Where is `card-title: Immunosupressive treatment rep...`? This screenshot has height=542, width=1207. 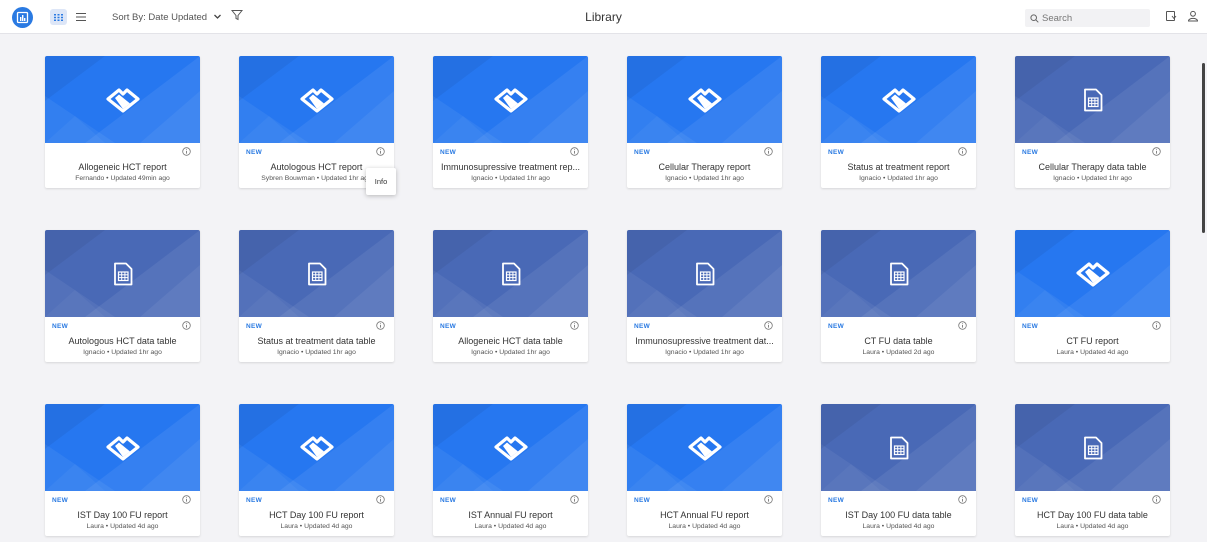 card-title: Immunosupressive treatment rep... is located at coordinates (510, 167).